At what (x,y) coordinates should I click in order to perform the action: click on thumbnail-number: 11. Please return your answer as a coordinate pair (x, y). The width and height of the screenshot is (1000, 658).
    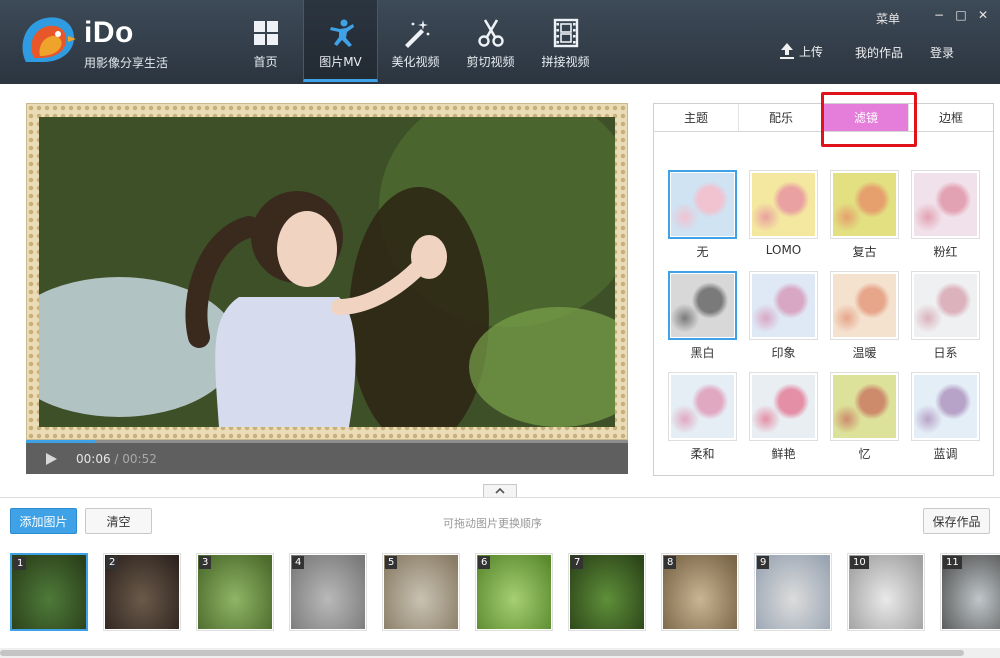
    Looking at the image, I should click on (952, 562).